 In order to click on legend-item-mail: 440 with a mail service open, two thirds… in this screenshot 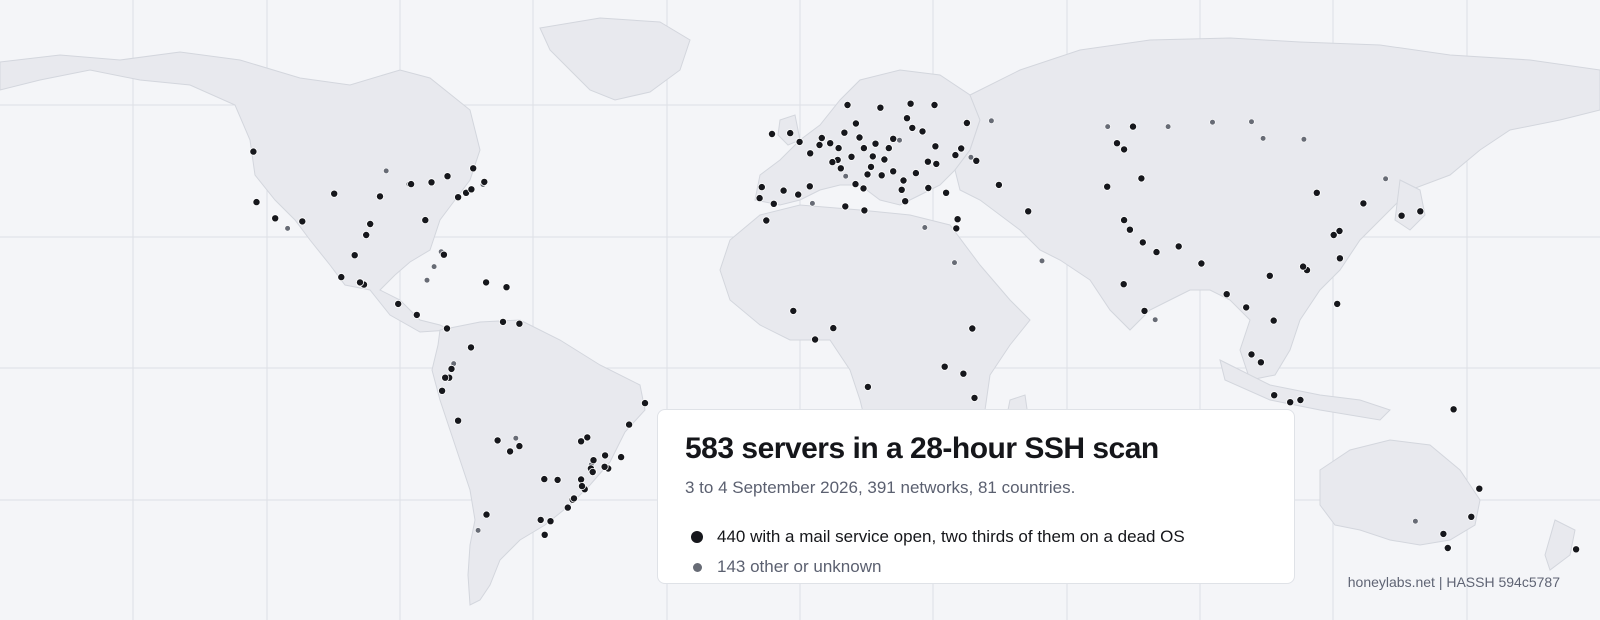, I will do `click(976, 537)`.